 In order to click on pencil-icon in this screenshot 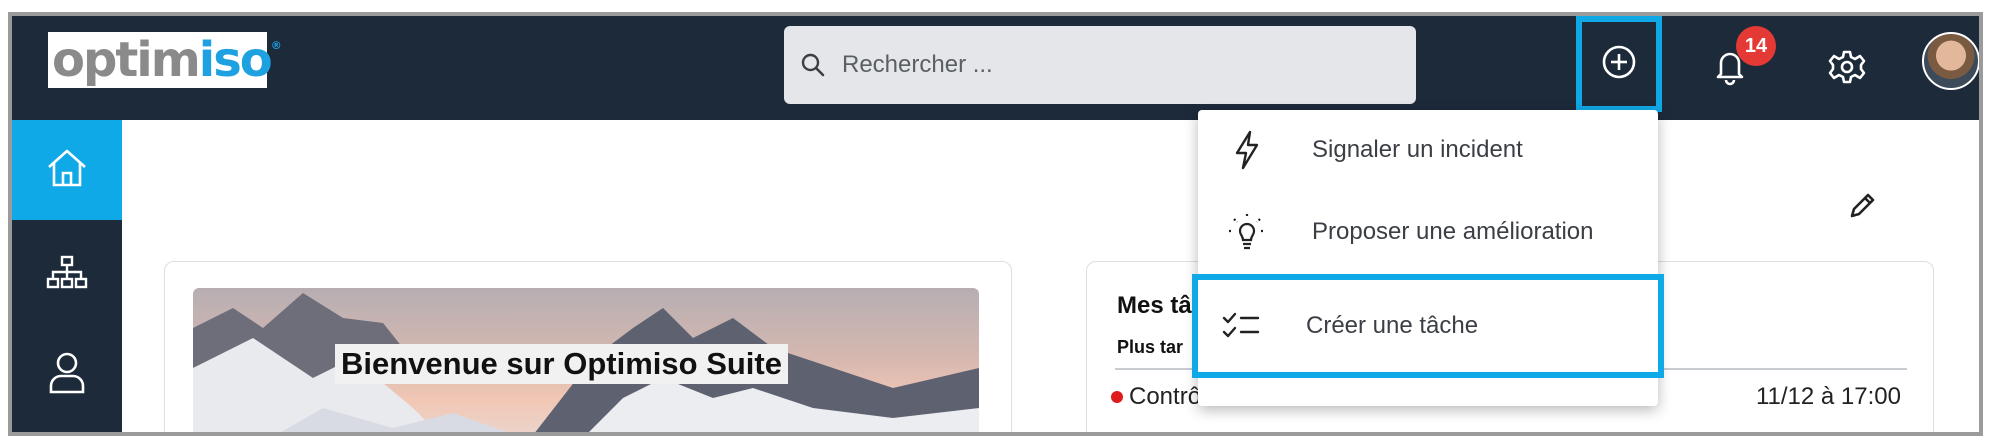, I will do `click(1862, 209)`.